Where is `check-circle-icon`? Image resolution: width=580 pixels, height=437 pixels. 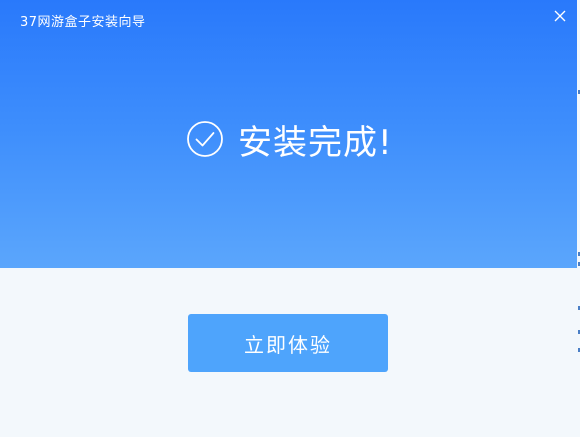 check-circle-icon is located at coordinates (205, 139).